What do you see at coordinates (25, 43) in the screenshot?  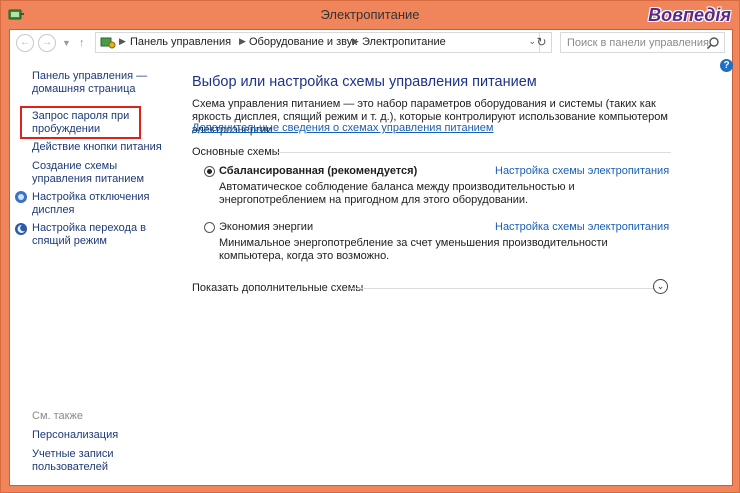 I see `back-icon: ←` at bounding box center [25, 43].